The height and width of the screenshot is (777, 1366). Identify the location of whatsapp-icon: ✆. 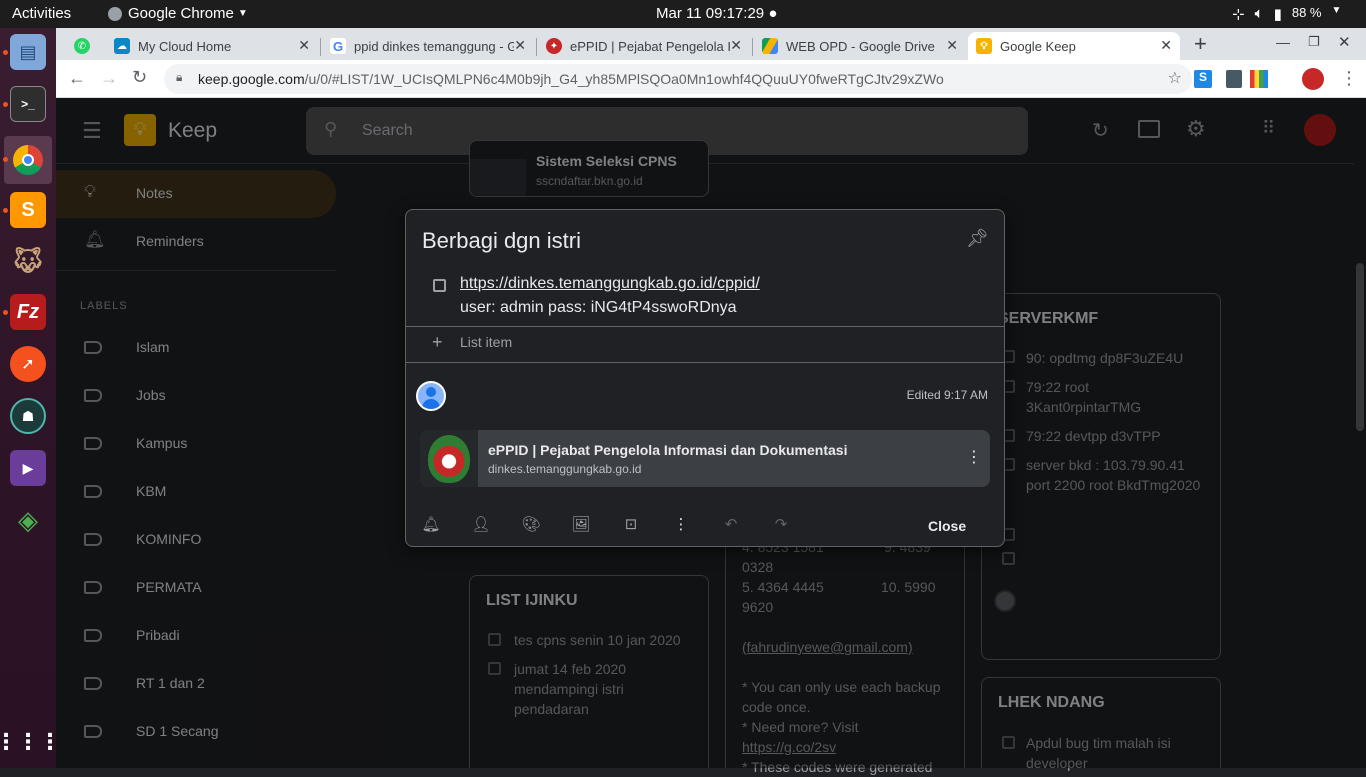
(82, 46).